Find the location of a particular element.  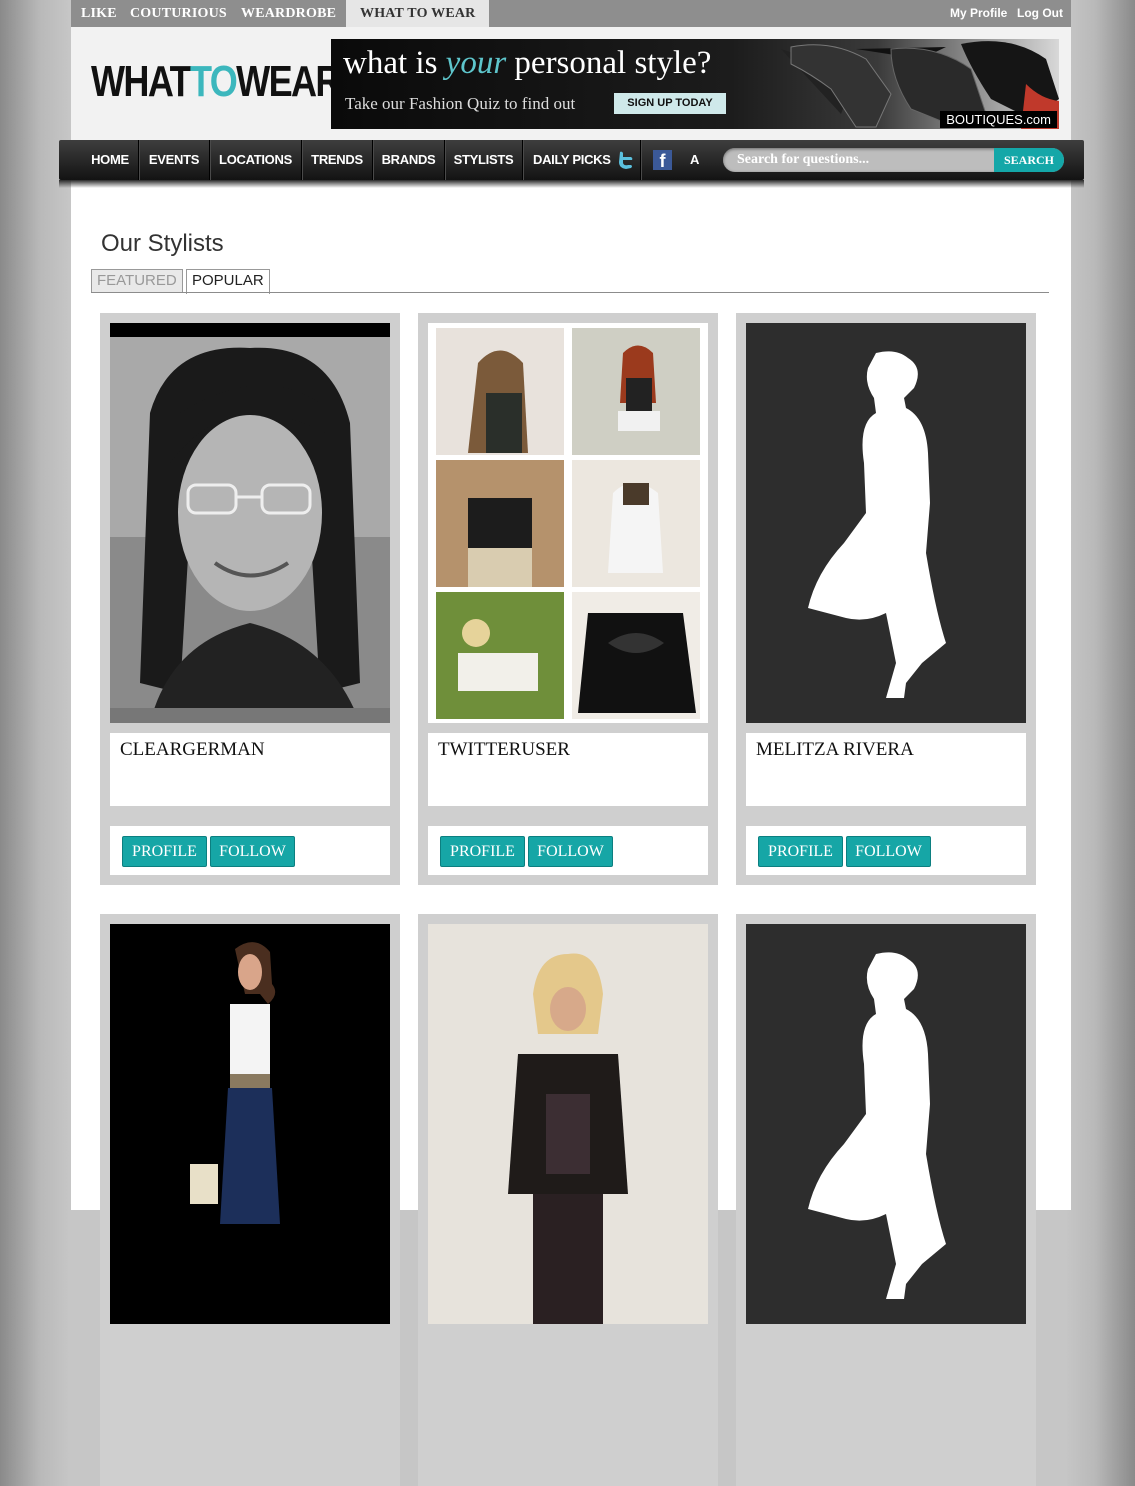

nav-shadow is located at coordinates (571, 184).